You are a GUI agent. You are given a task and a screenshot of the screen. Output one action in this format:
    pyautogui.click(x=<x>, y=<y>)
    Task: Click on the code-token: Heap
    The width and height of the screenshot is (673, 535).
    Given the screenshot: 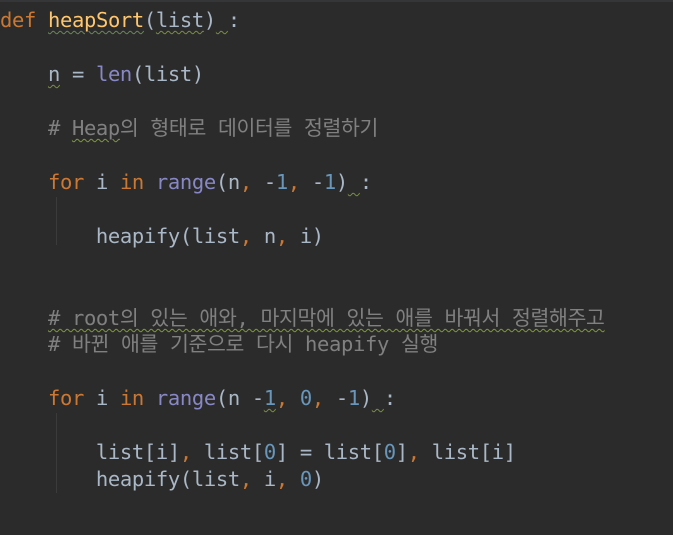 What is the action you would take?
    pyautogui.click(x=95, y=128)
    